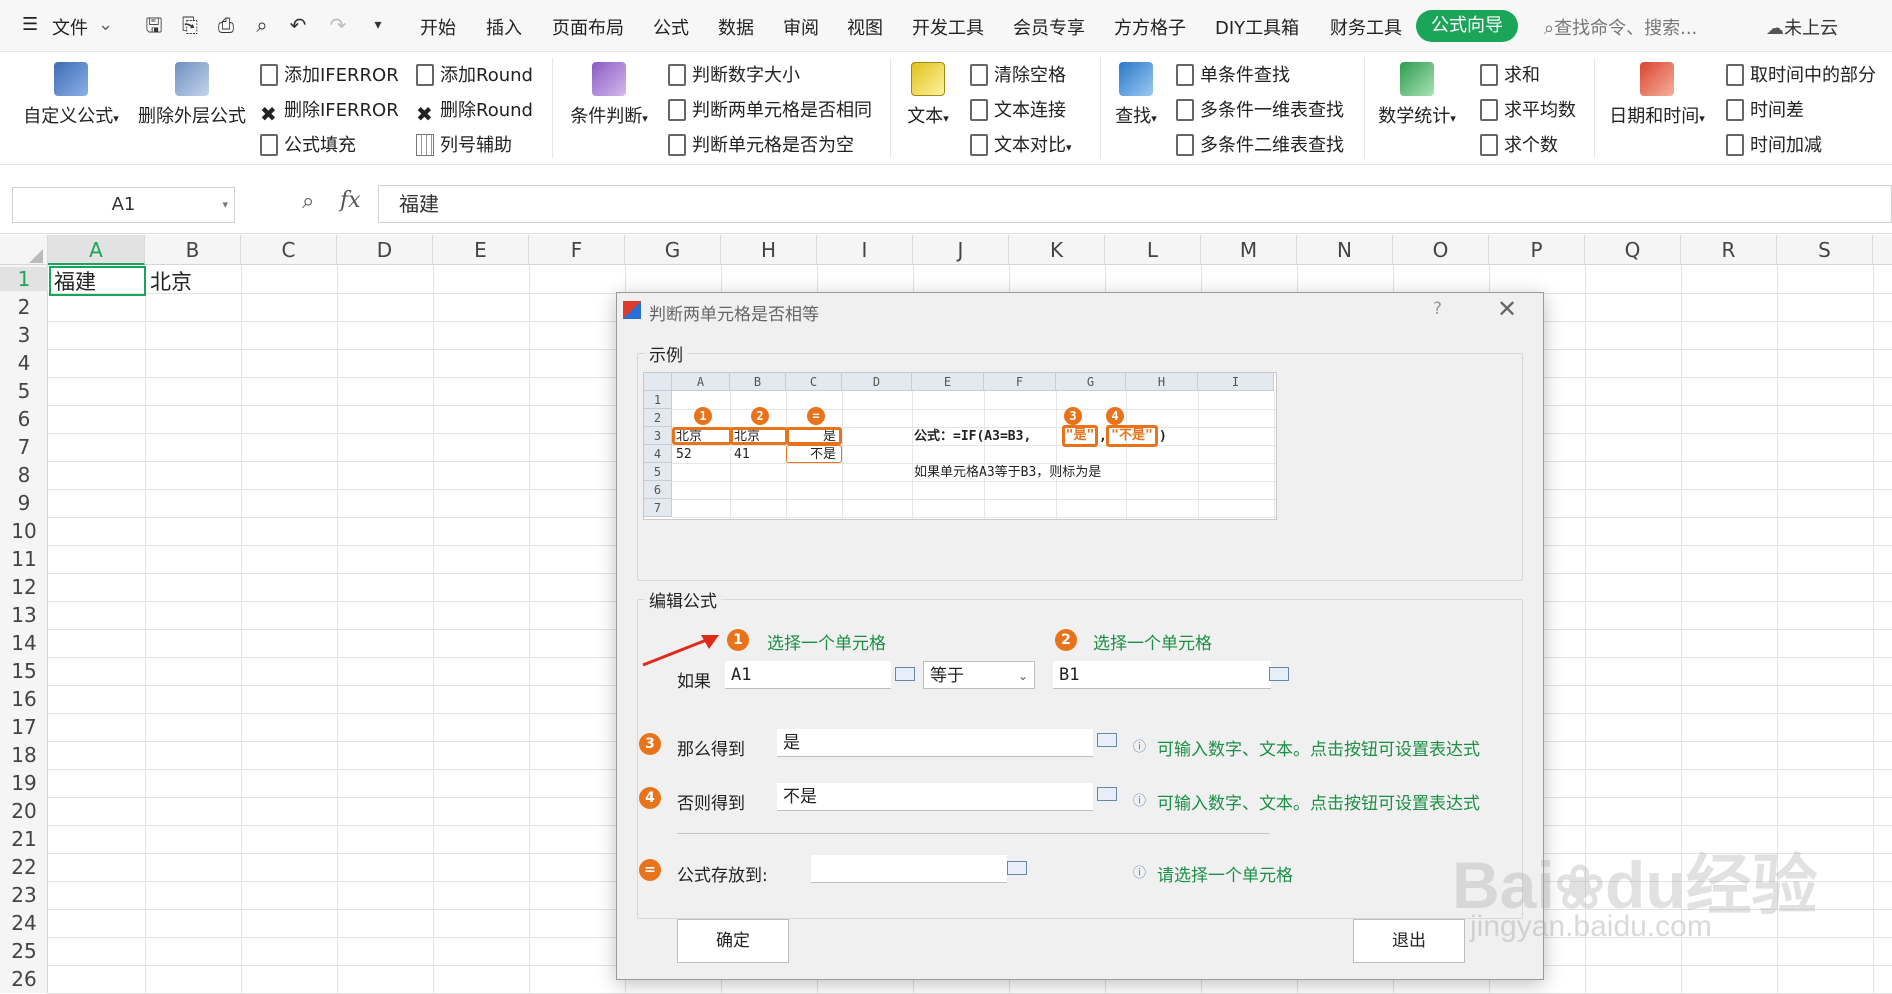 The height and width of the screenshot is (994, 1892). What do you see at coordinates (123, 205) in the screenshot?
I see `name-box: A1 ▾` at bounding box center [123, 205].